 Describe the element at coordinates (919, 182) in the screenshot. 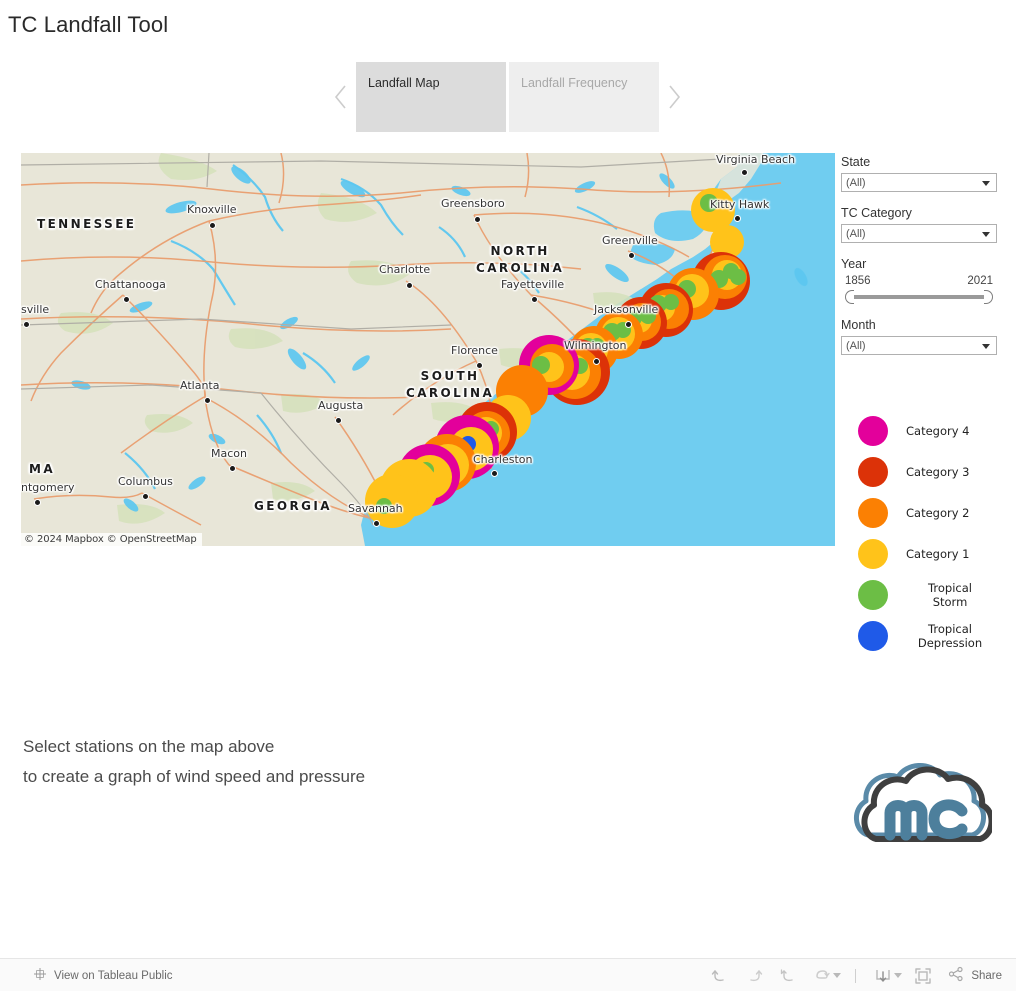

I see `state-filter-select: (All)` at that location.